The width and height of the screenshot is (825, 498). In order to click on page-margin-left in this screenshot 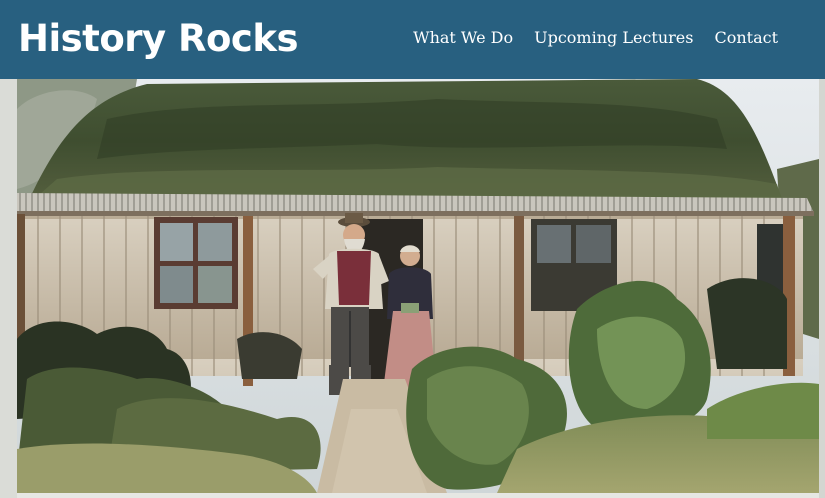, I will do `click(8, 288)`.